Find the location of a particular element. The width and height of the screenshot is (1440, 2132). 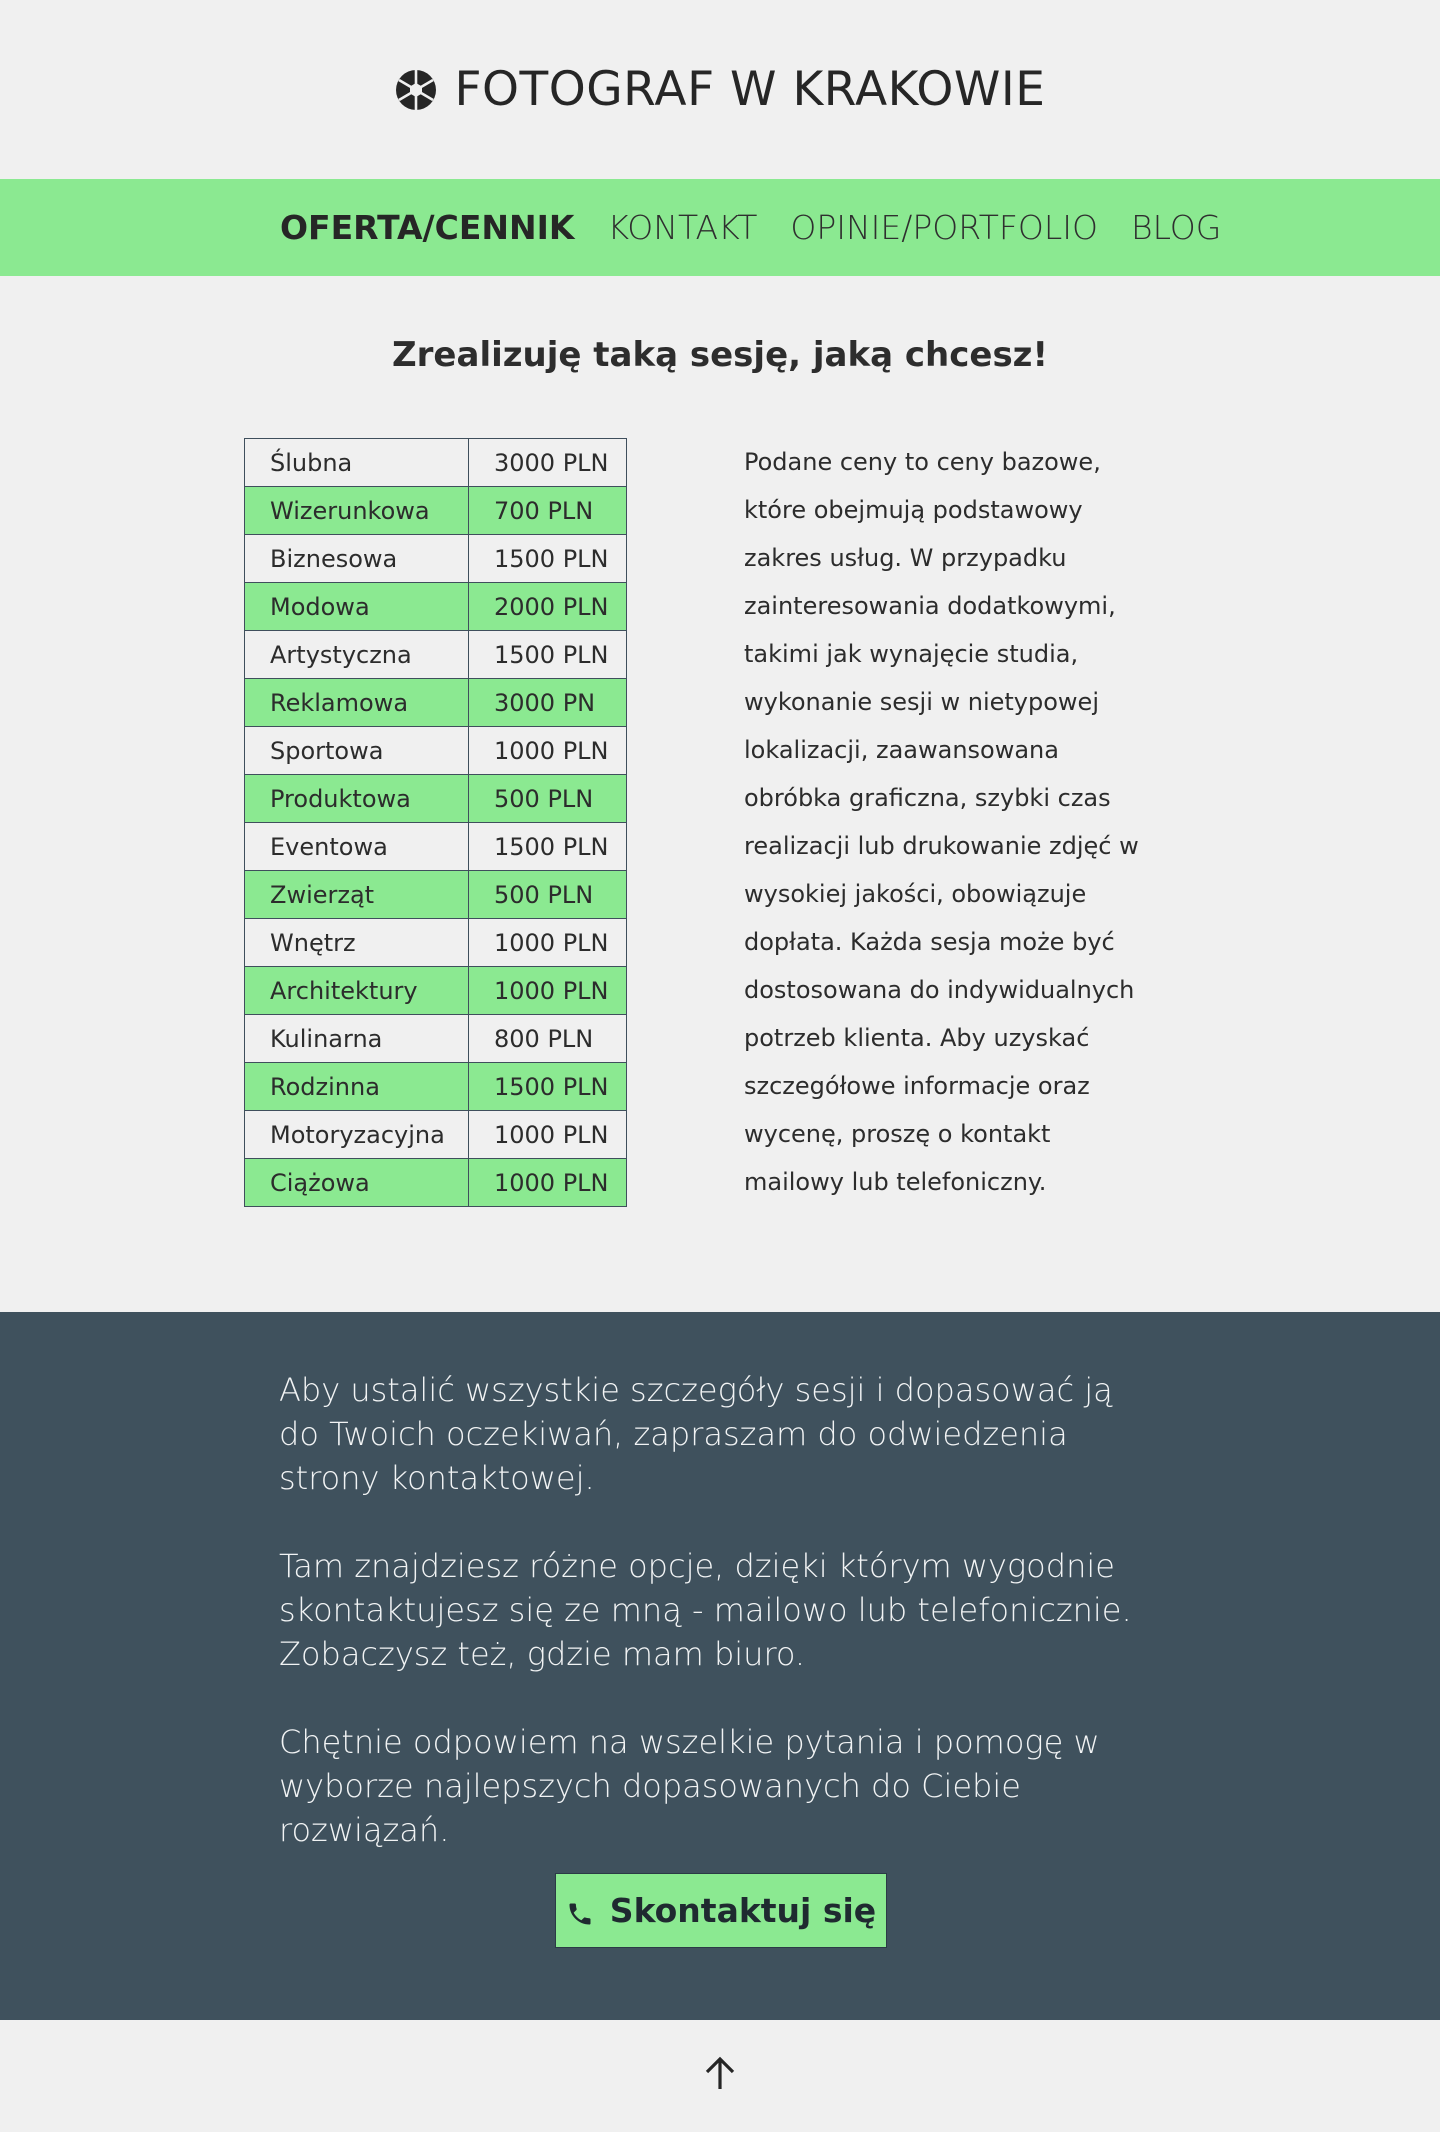

session-price: 2000 PLN is located at coordinates (547, 606).